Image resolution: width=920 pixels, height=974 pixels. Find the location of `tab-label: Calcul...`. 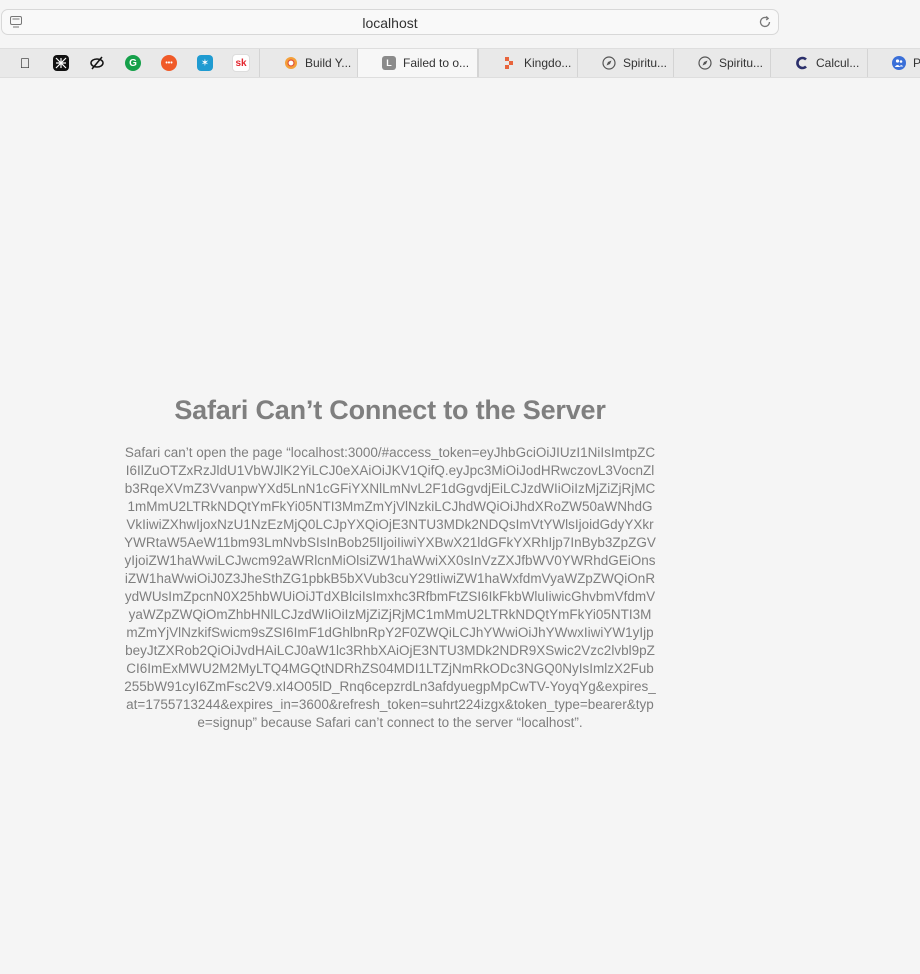

tab-label: Calcul... is located at coordinates (838, 63).